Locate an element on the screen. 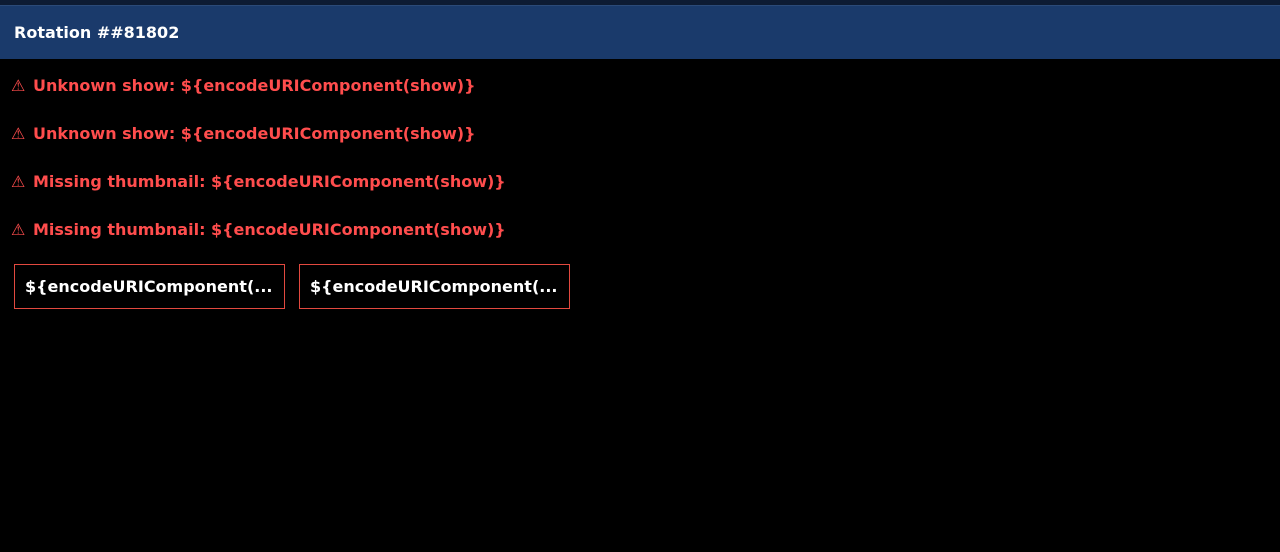 The width and height of the screenshot is (1280, 552). page-header: Rotation ##81802 is located at coordinates (640, 32).